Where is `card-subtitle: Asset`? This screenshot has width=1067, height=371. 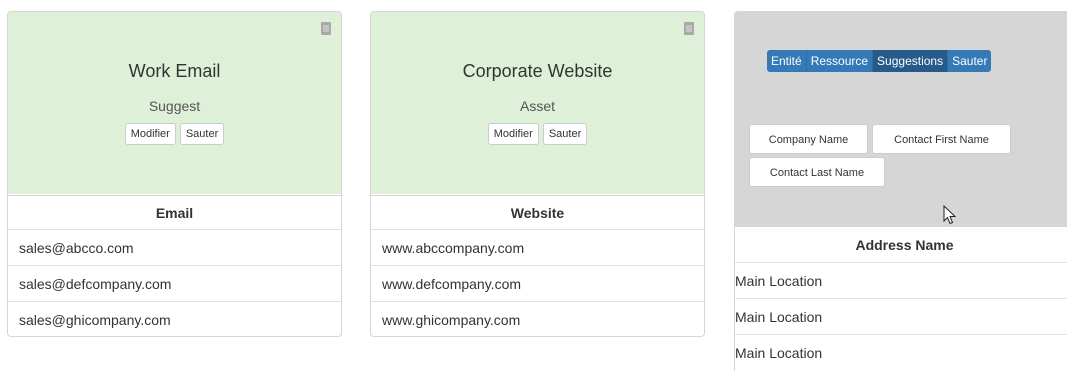 card-subtitle: Asset is located at coordinates (537, 106).